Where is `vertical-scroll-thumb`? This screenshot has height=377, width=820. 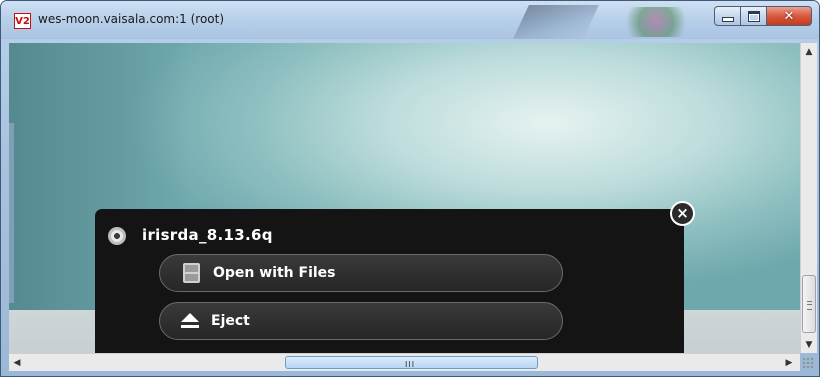
vertical-scroll-thumb is located at coordinates (809, 304).